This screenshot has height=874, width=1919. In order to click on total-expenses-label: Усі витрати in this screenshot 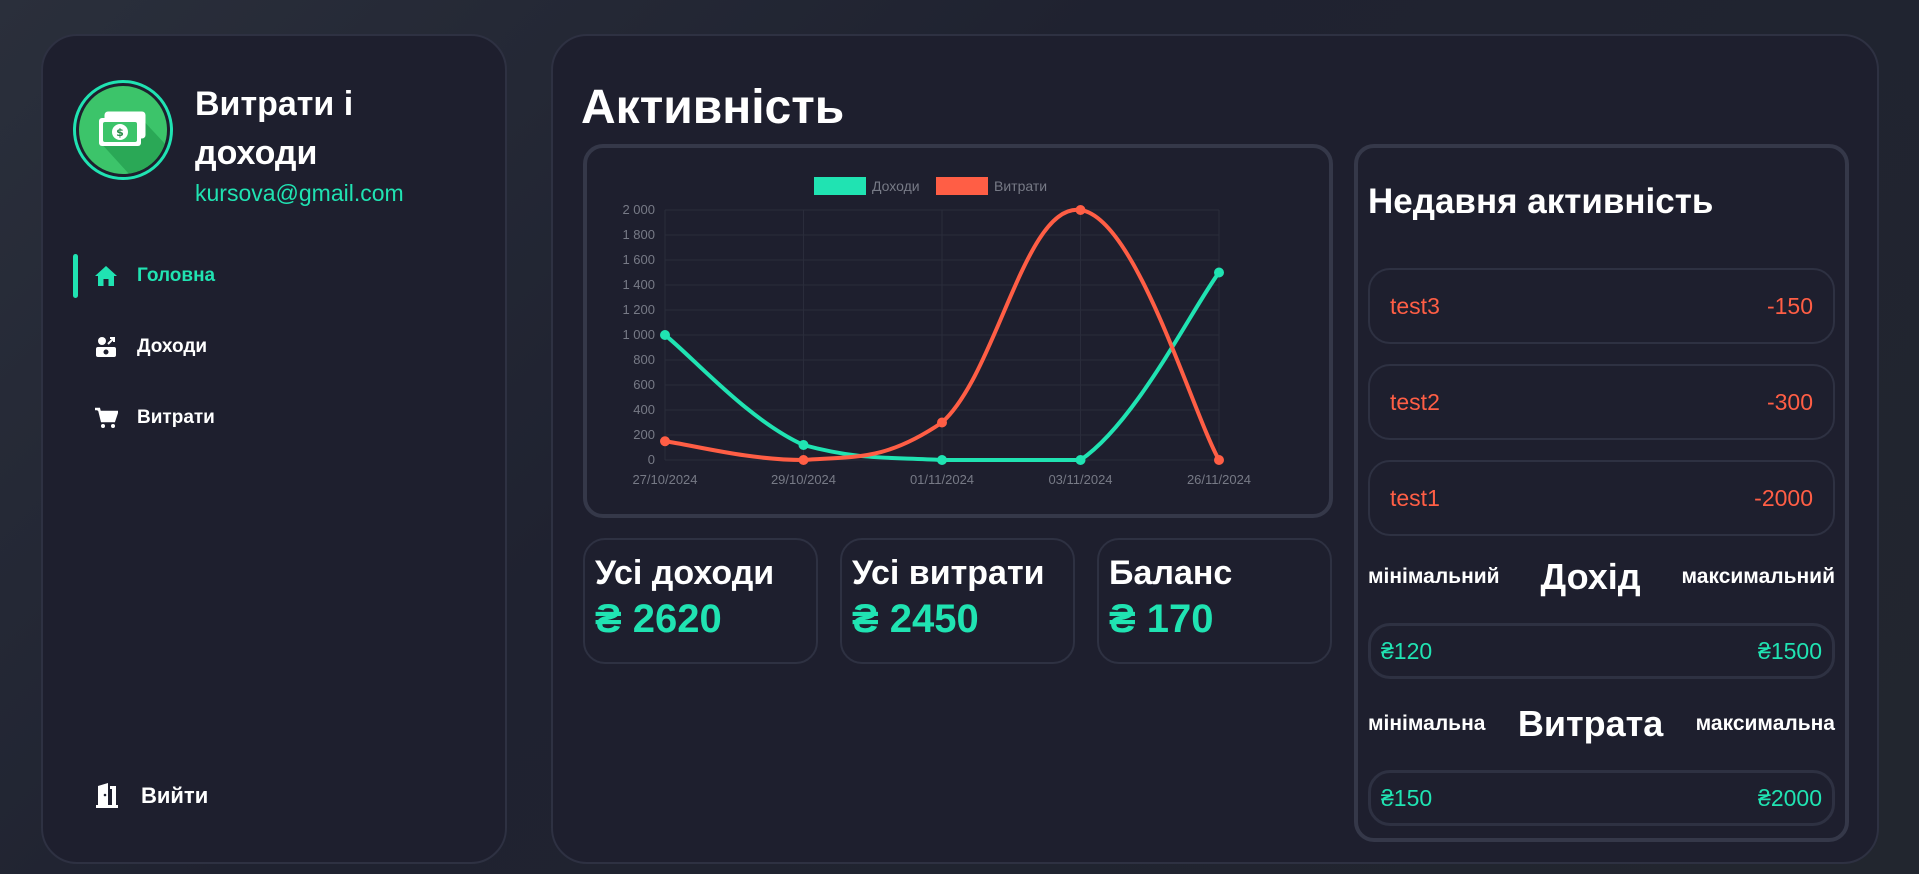, I will do `click(948, 573)`.